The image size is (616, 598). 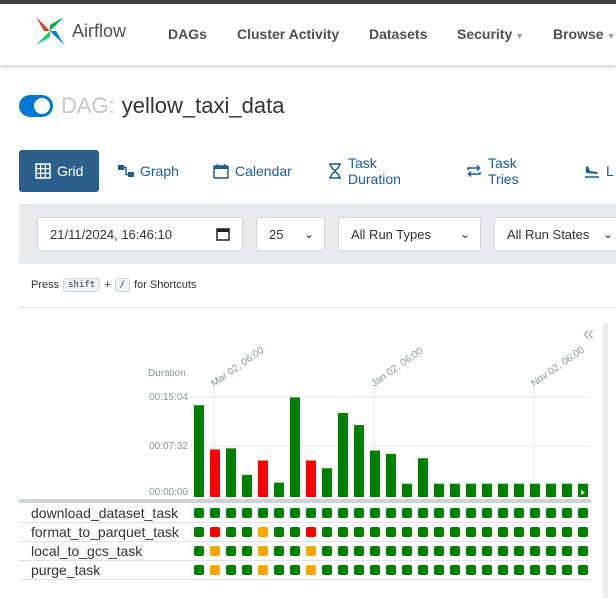 I want to click on calendar-picker-icon, so click(x=223, y=235).